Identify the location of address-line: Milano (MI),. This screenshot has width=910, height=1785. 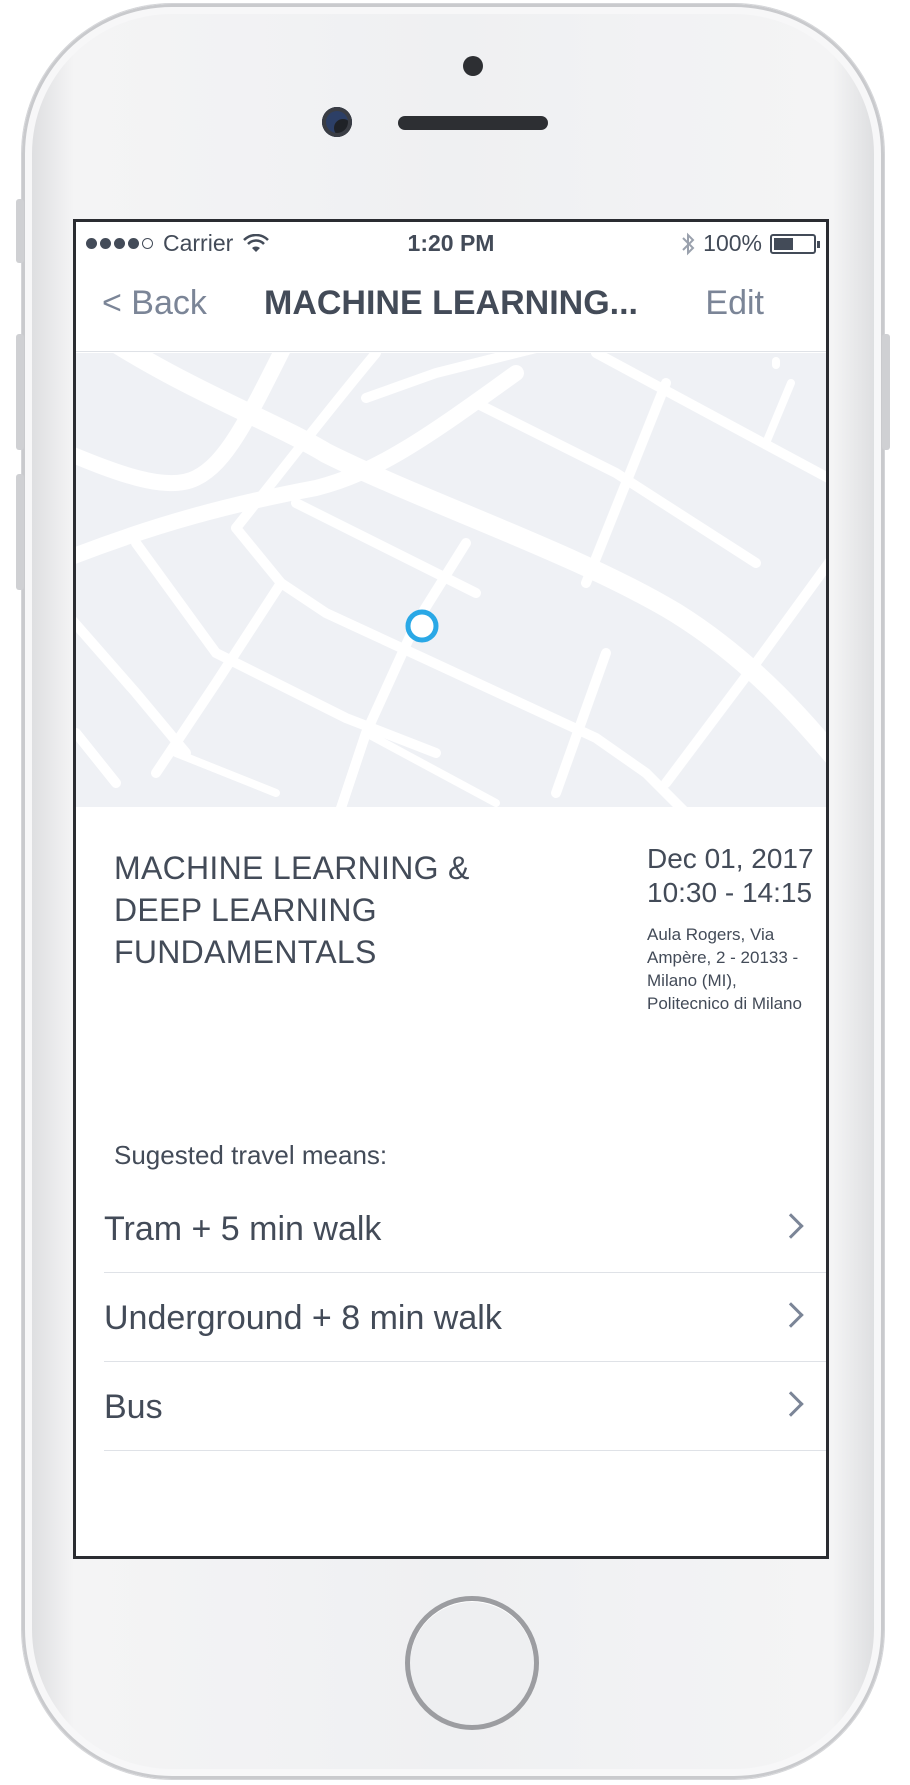
(692, 980).